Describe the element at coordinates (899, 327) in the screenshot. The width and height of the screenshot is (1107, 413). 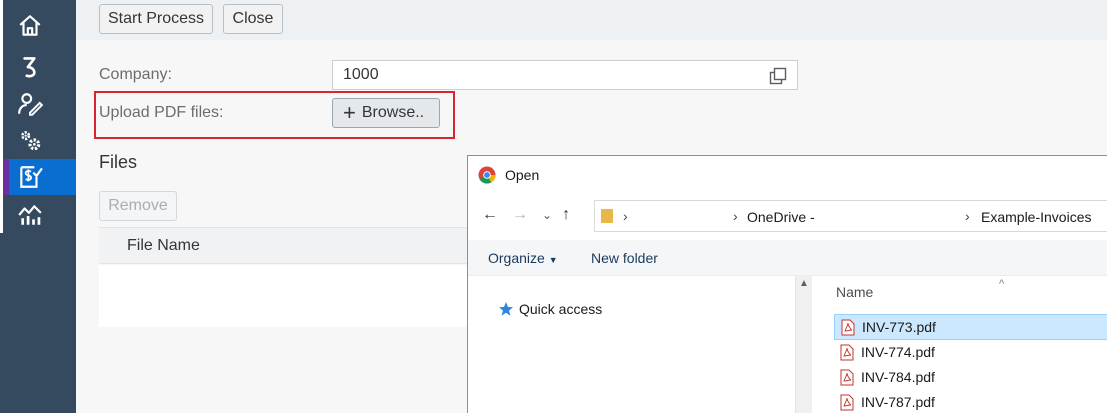
I see `file-name: INV-773.pdf` at that location.